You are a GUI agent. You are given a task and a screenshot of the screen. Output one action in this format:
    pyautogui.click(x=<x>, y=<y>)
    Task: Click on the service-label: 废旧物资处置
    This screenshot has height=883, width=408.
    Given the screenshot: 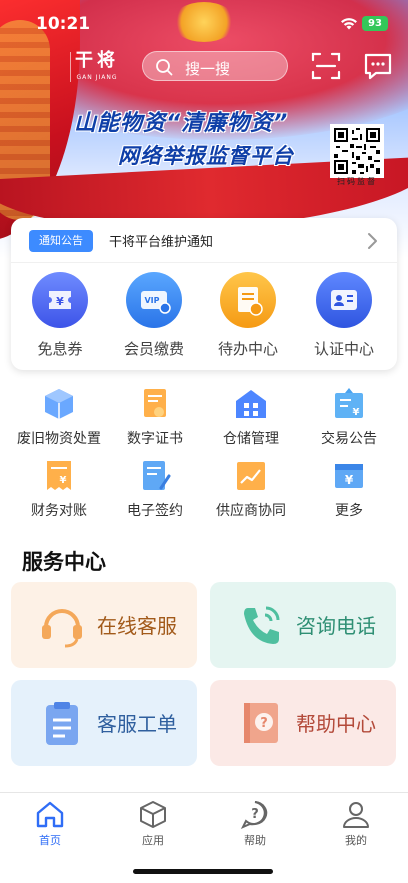 What is the action you would take?
    pyautogui.click(x=59, y=439)
    